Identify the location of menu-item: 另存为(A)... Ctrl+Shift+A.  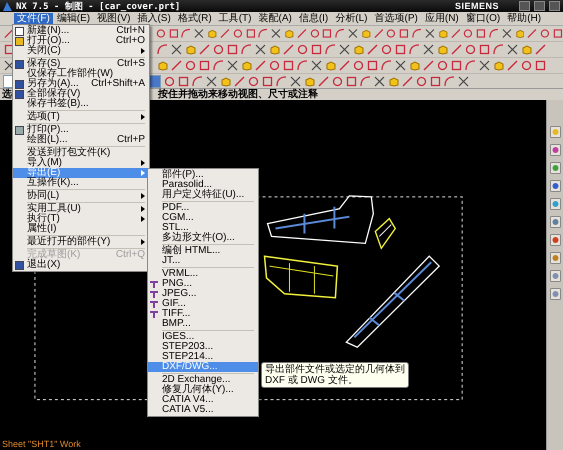
(81, 84).